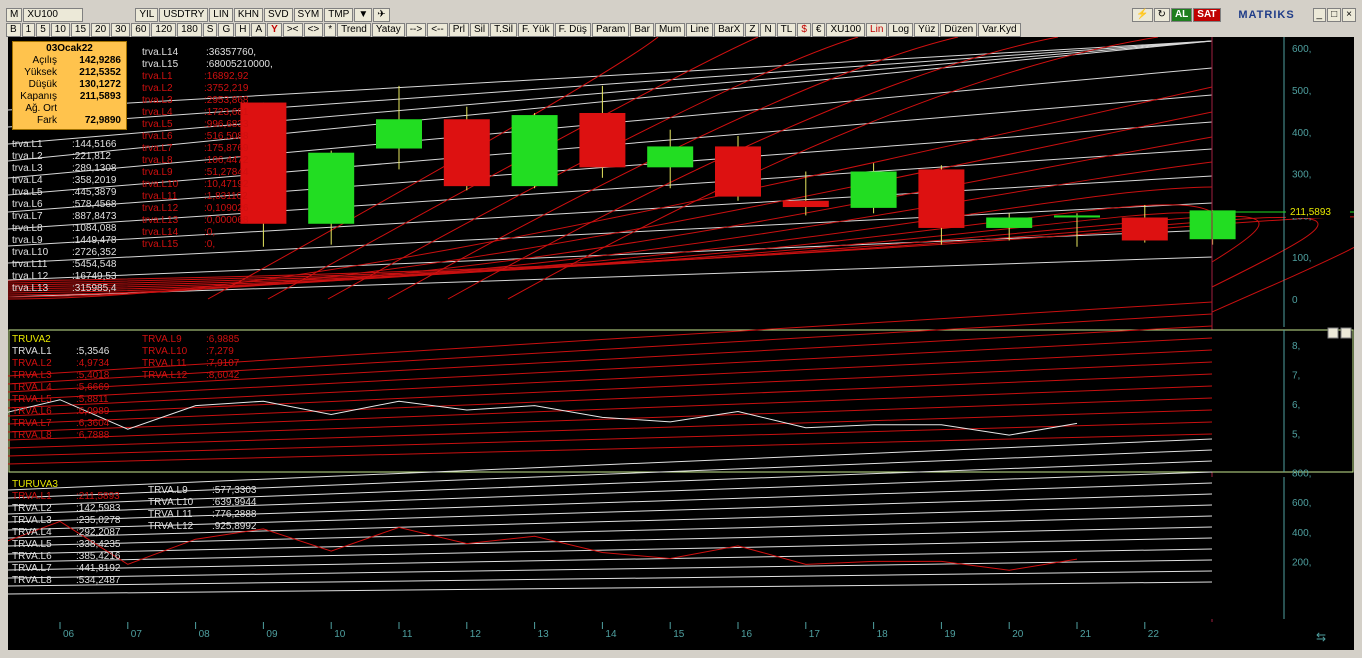 The height and width of the screenshot is (658, 1362). Describe the element at coordinates (274, 30) in the screenshot. I see `period-Y: Y` at that location.